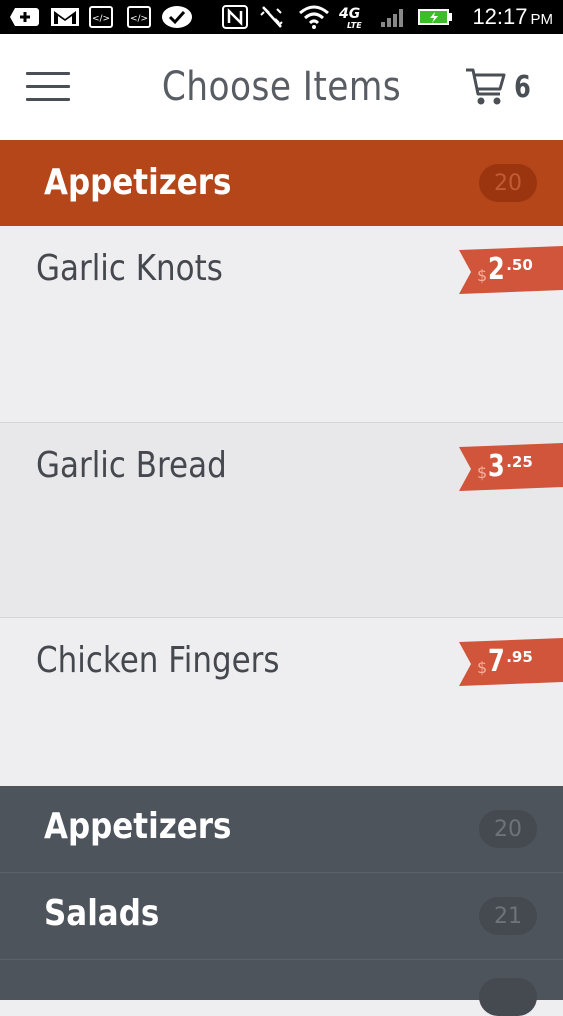 The height and width of the screenshot is (1016, 563). Describe the element at coordinates (496, 661) in the screenshot. I see `price-whole: 7` at that location.